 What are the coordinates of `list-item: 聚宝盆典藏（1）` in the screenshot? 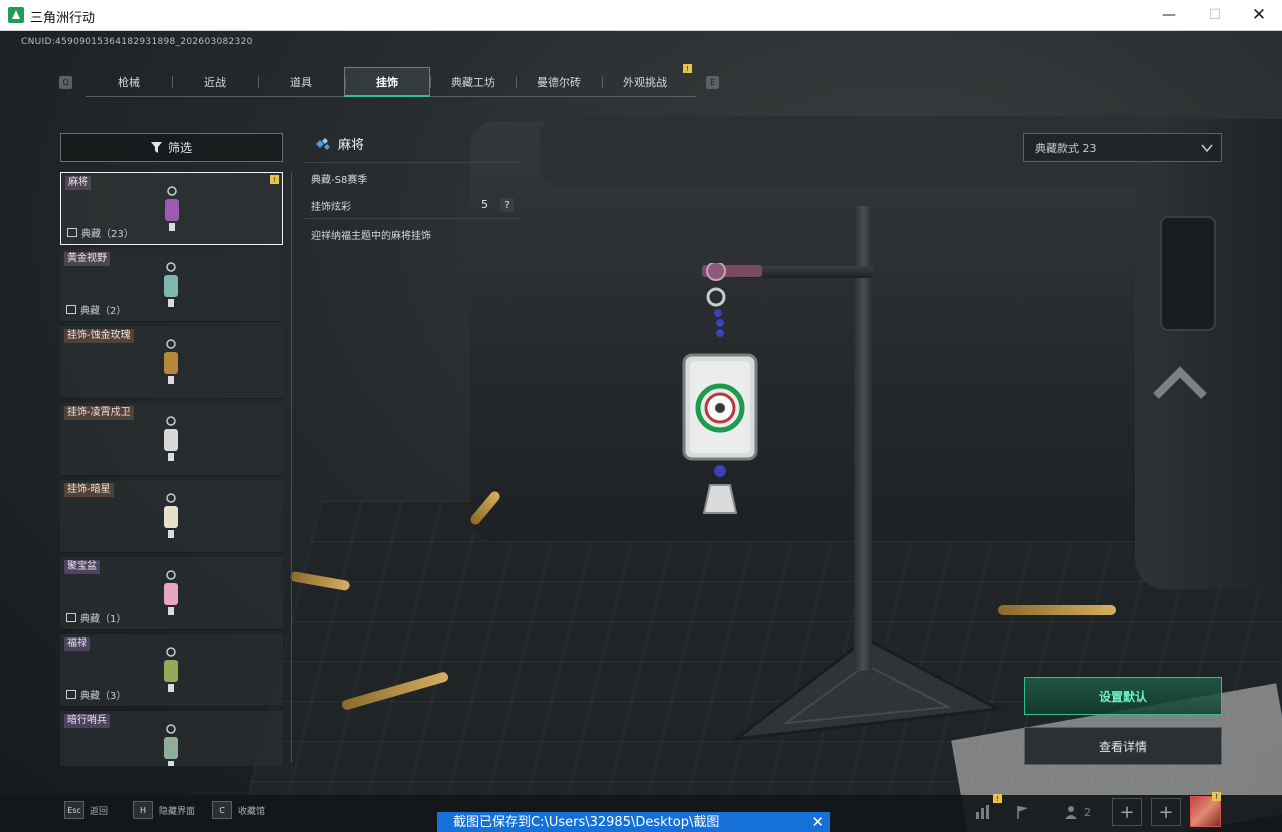 It's located at (171, 593).